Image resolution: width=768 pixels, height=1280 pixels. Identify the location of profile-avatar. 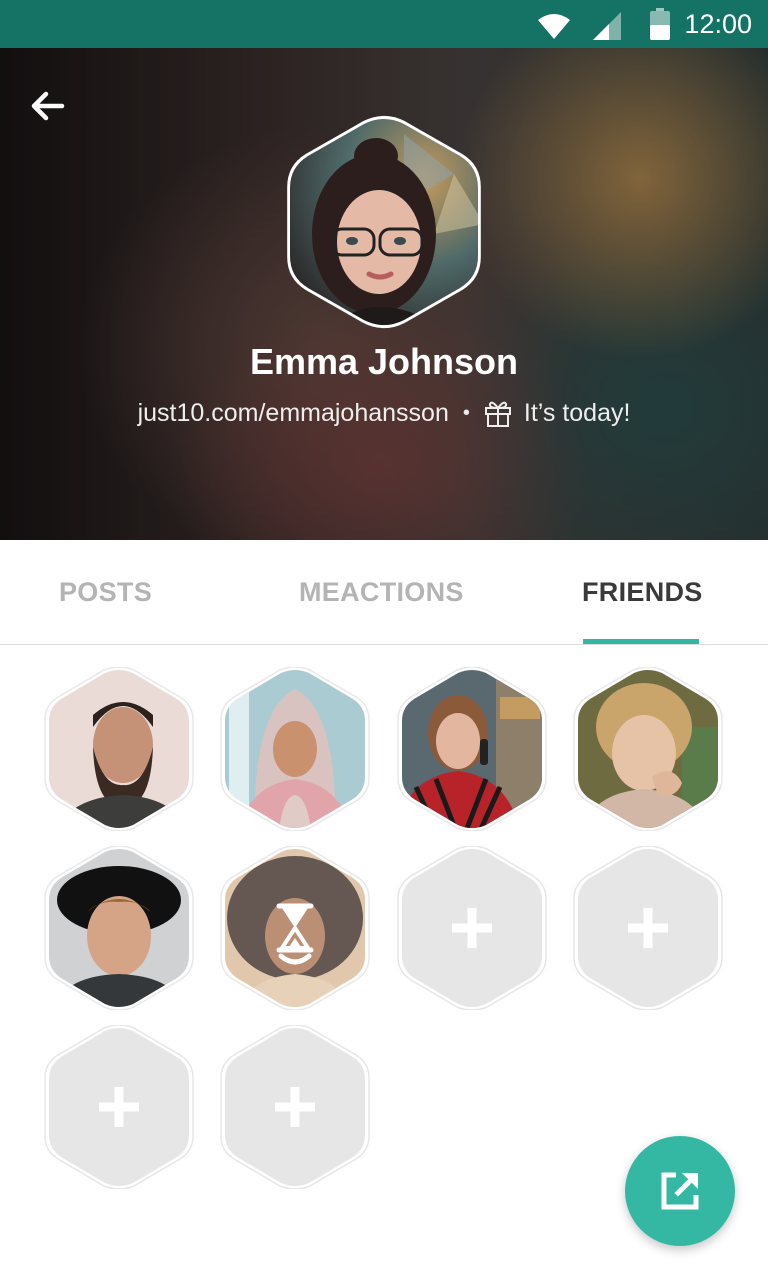
(384, 222).